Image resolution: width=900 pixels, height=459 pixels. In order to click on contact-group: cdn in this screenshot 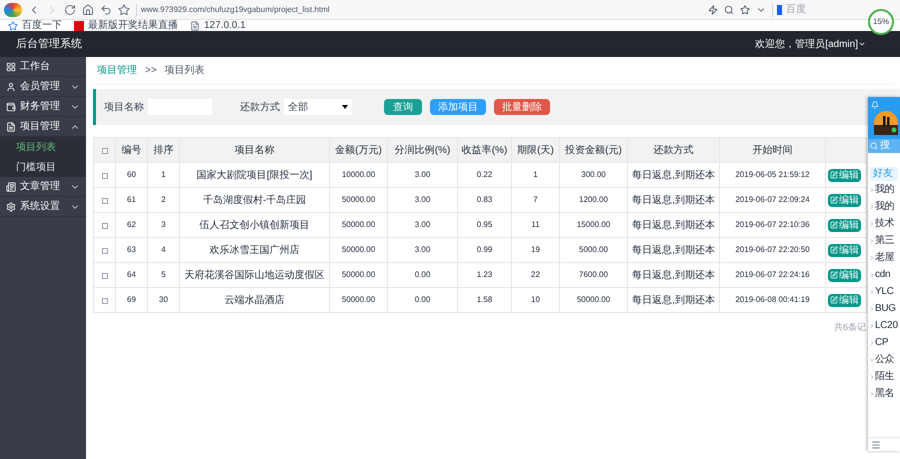, I will do `click(884, 274)`.